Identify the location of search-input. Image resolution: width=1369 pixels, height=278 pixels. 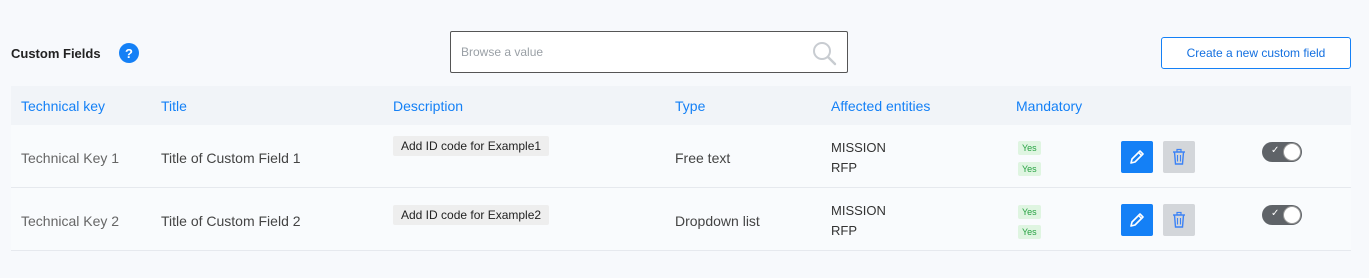
(636, 52).